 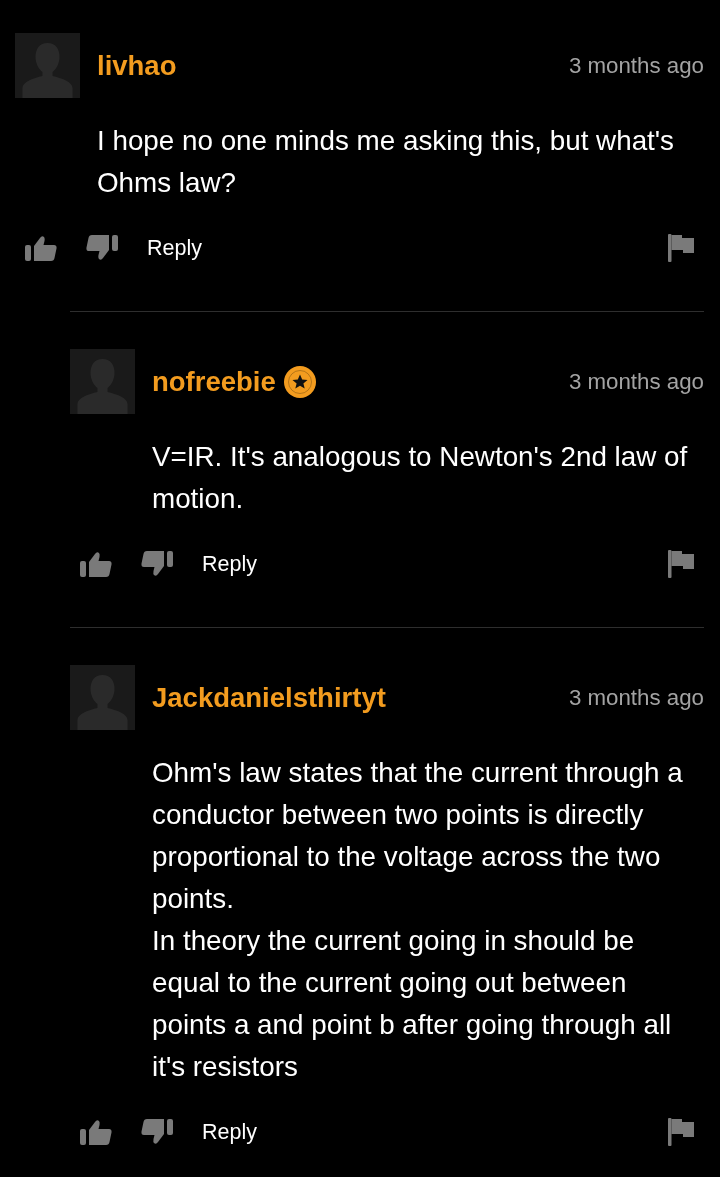 What do you see at coordinates (420, 478) in the screenshot?
I see `comment-text: V=IR. It's analogous to Newton's 2nd law of motion.` at bounding box center [420, 478].